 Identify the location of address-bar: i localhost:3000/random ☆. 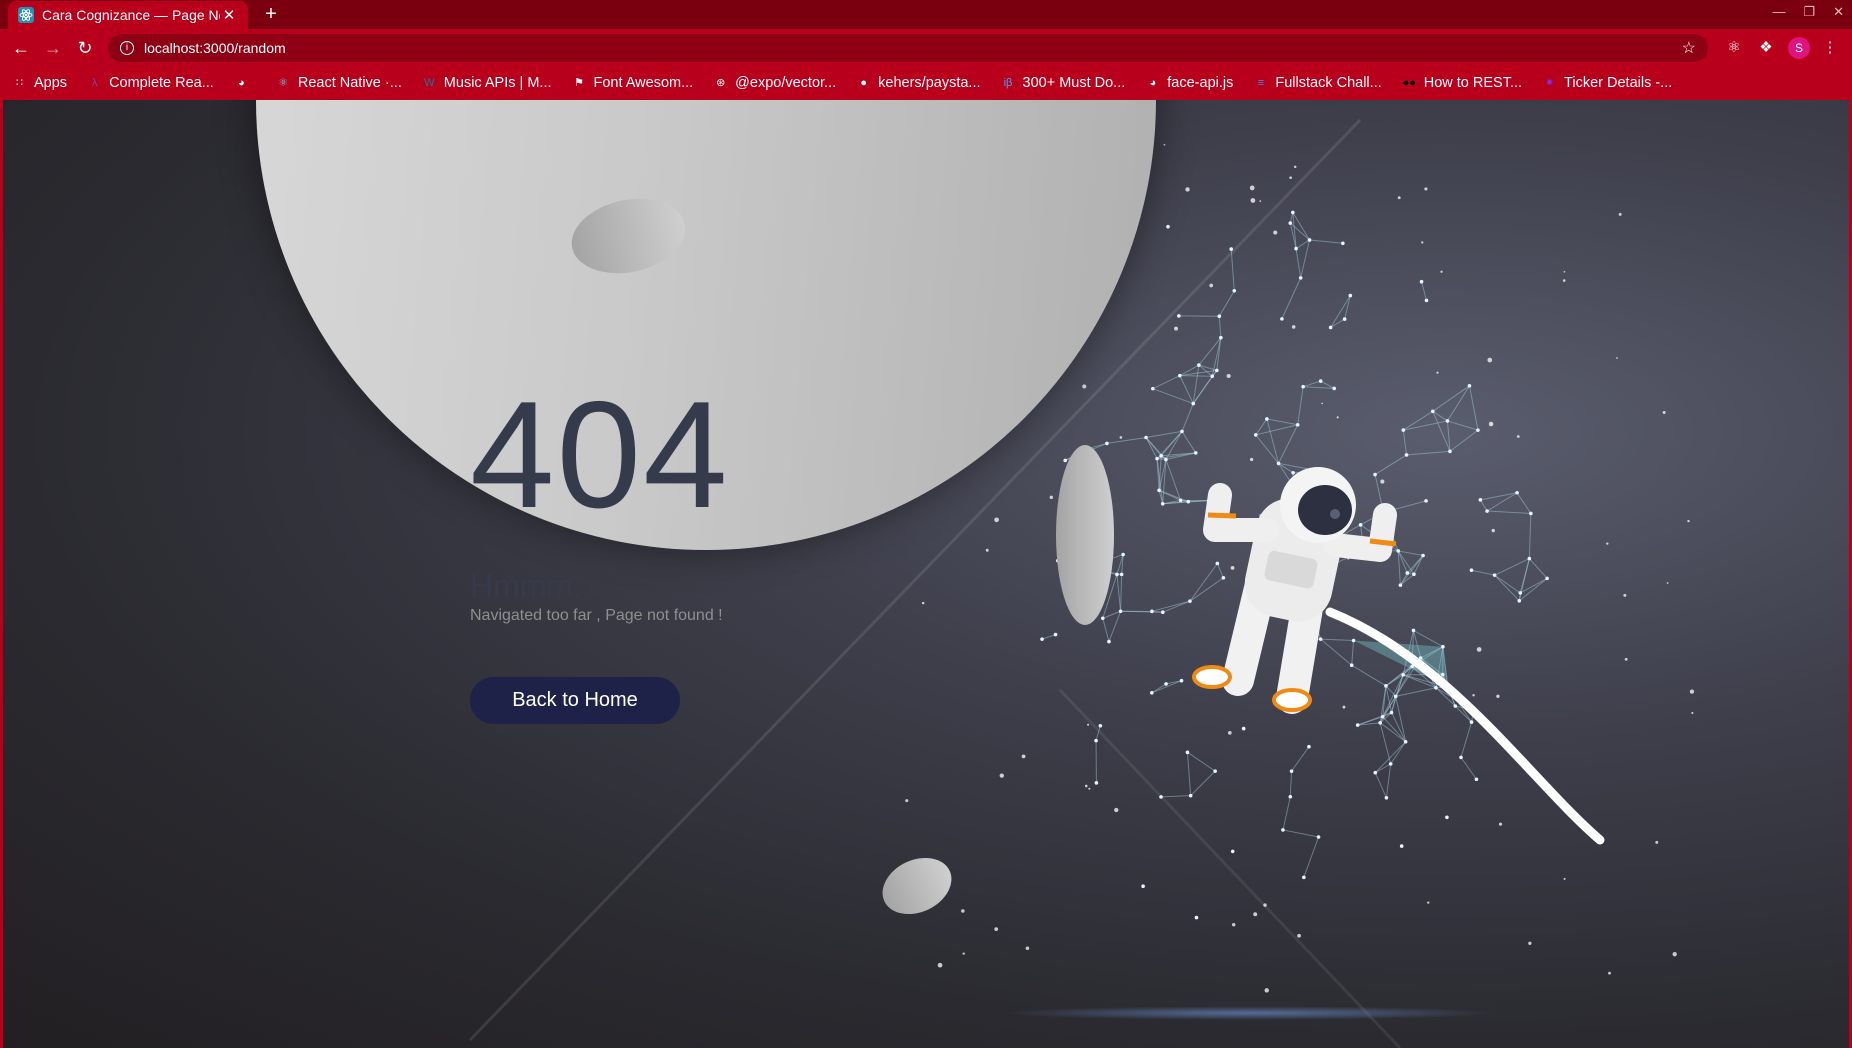
(908, 48).